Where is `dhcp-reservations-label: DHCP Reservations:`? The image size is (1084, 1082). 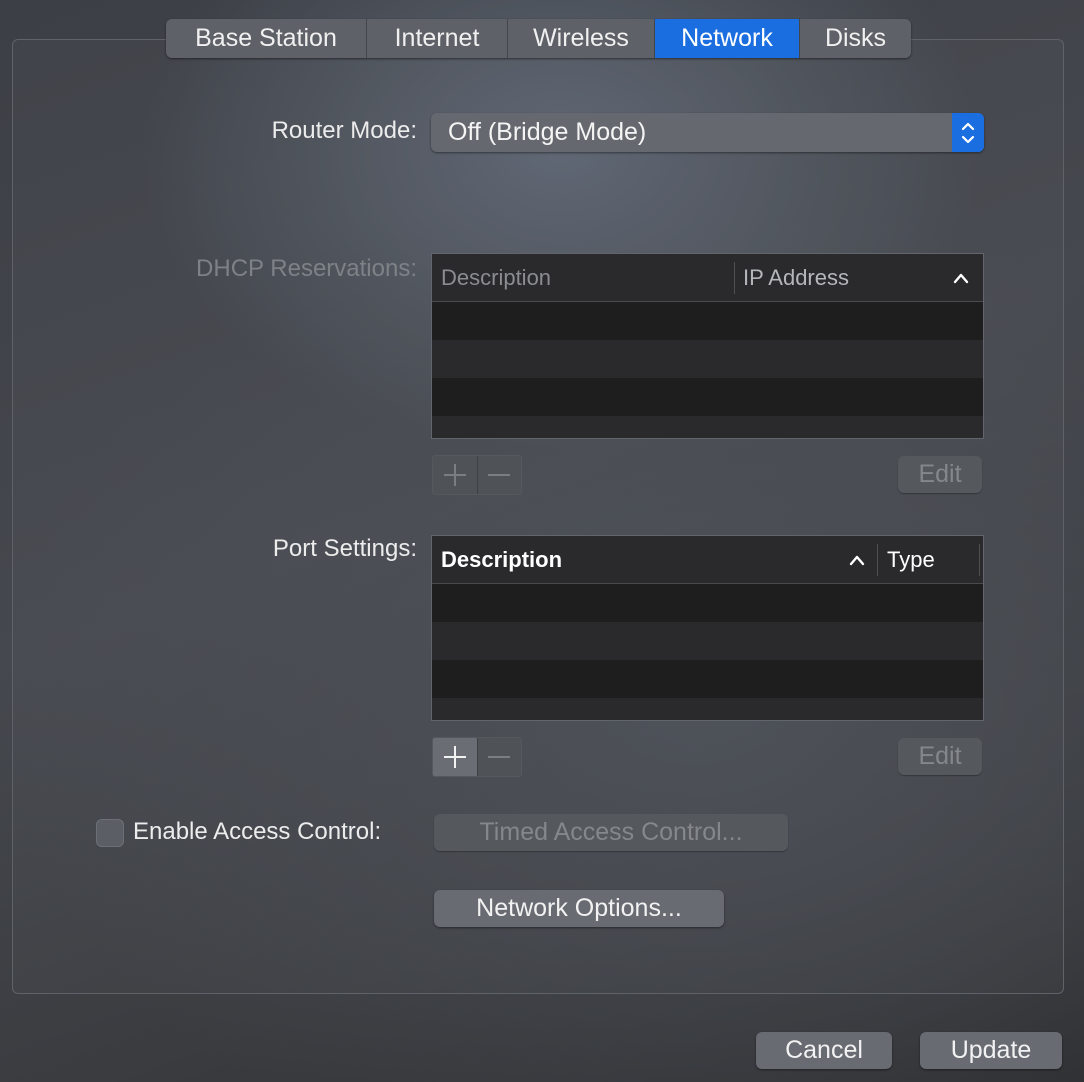
dhcp-reservations-label: DHCP Reservations: is located at coordinates (306, 268).